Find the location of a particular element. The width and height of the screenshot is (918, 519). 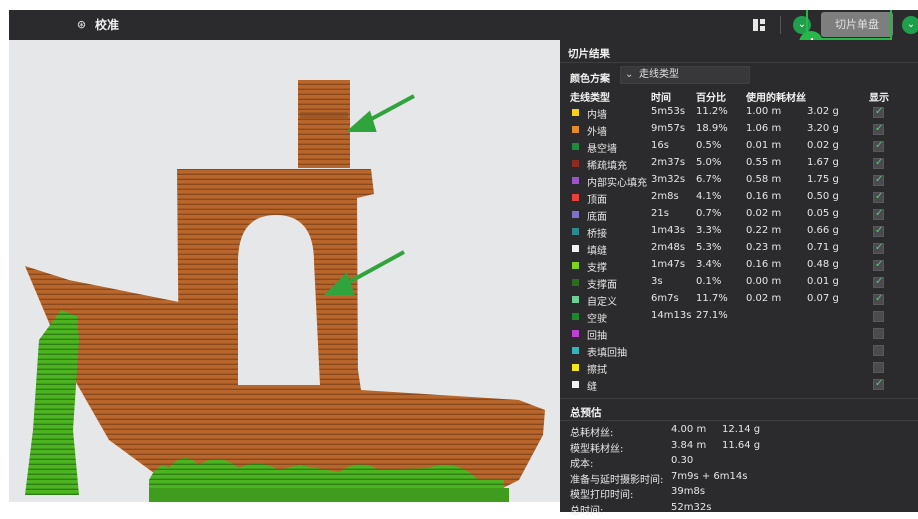

feature-time: 3m32s is located at coordinates (668, 179).